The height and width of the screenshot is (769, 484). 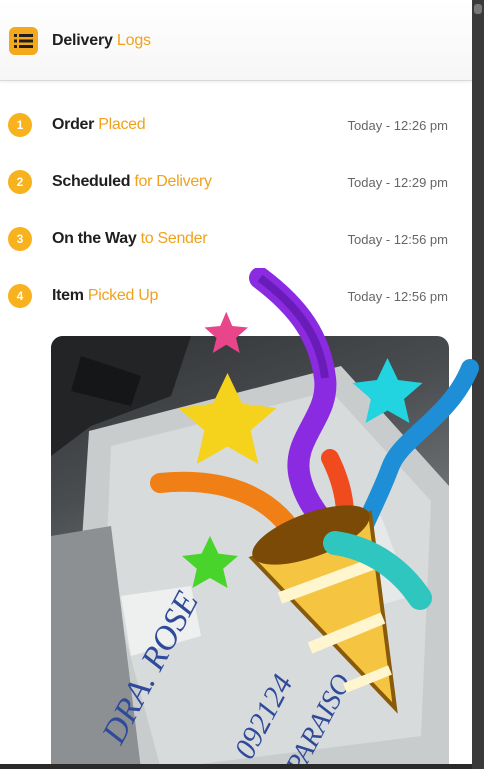 I want to click on menu-button, so click(x=23, y=41).